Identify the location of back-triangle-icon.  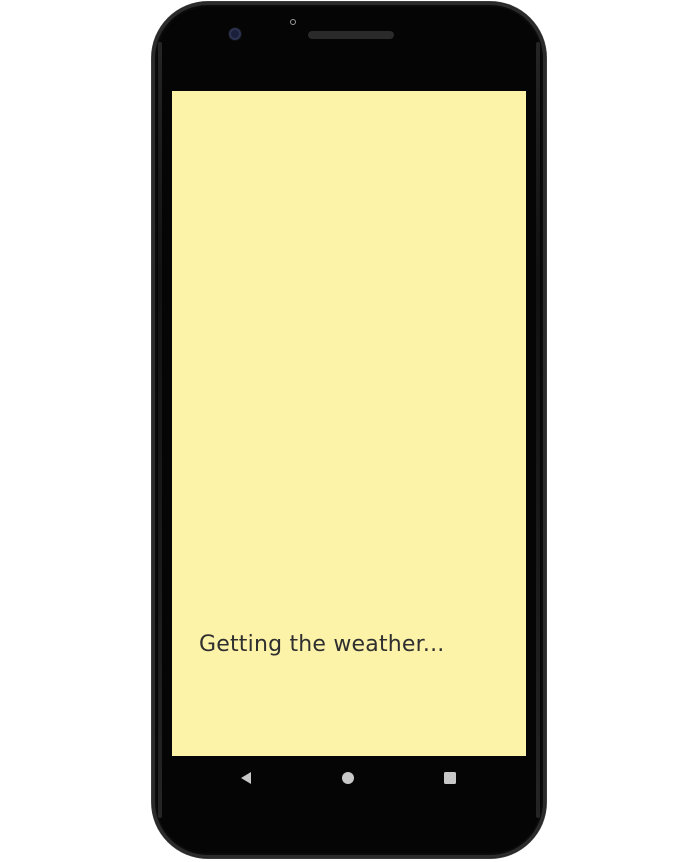
(246, 778).